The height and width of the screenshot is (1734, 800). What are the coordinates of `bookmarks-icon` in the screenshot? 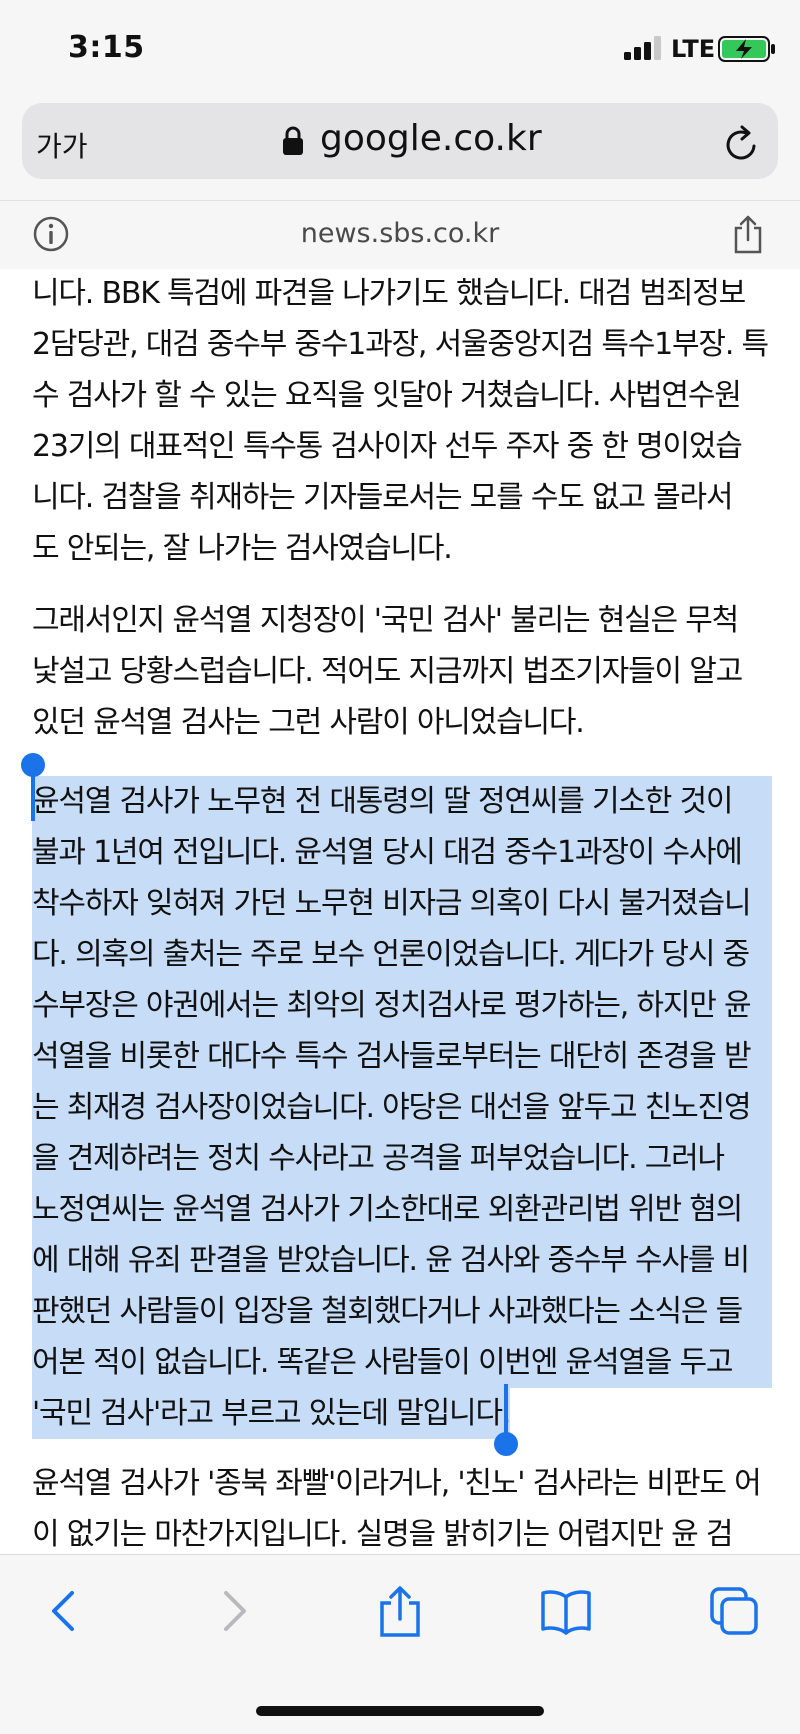 It's located at (566, 1611).